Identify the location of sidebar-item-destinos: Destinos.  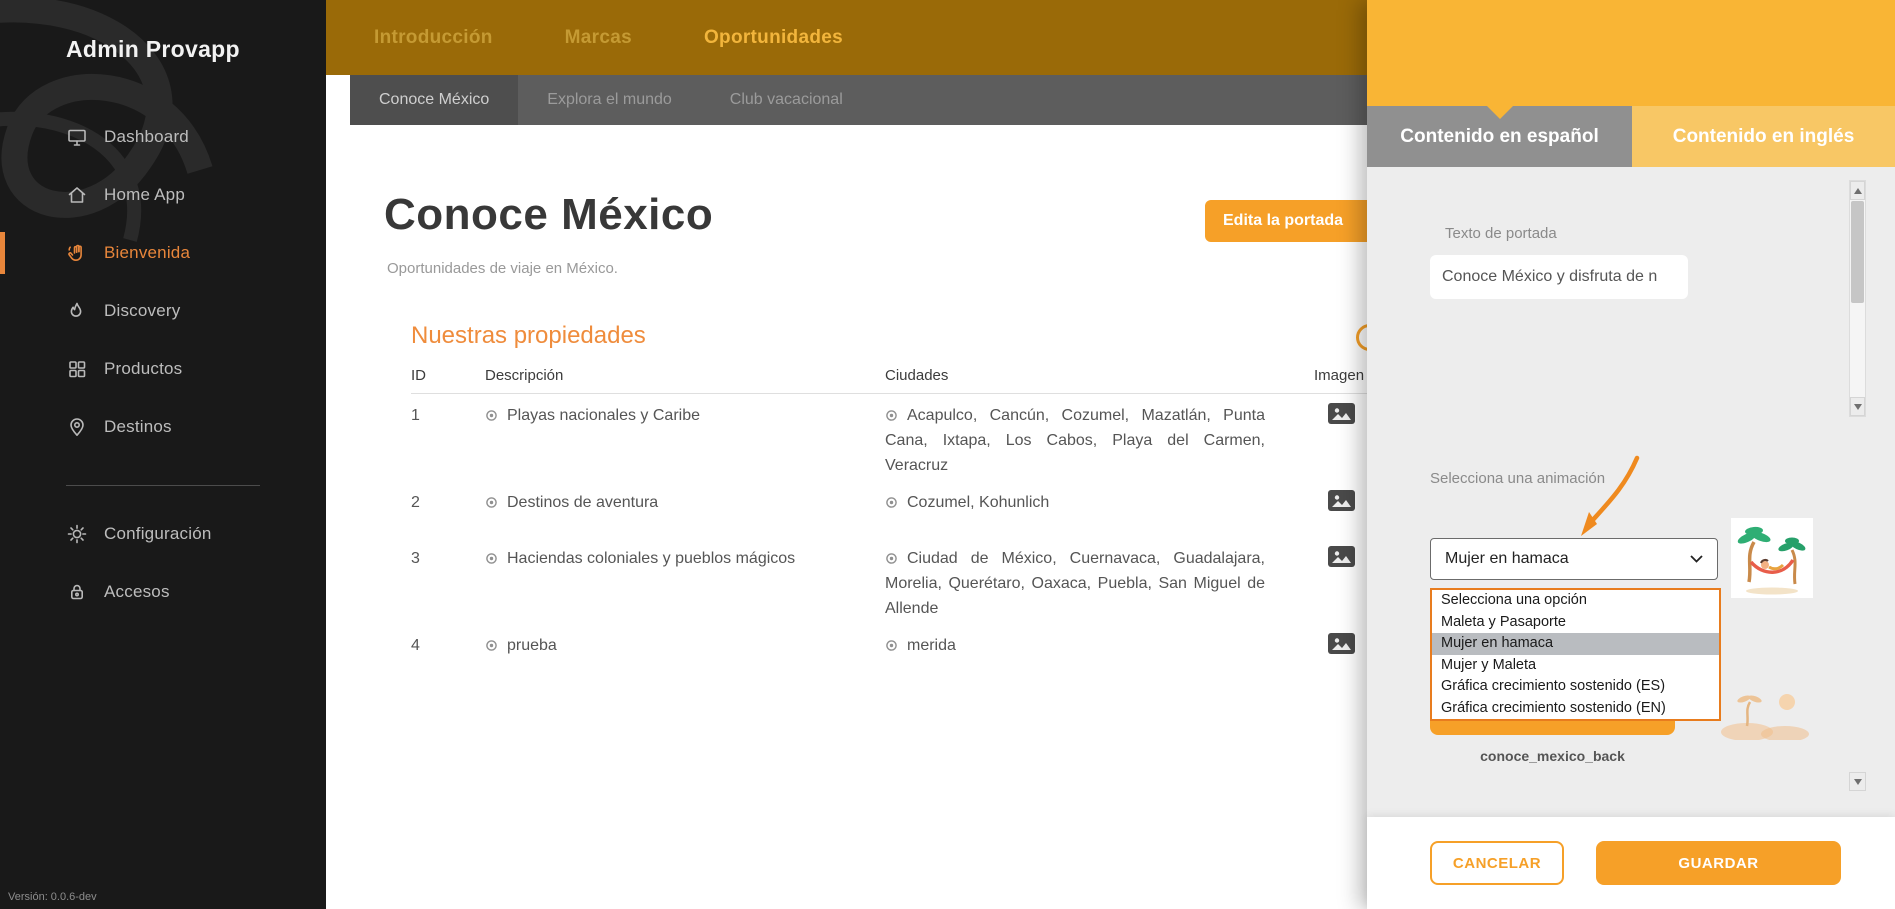
(163, 427).